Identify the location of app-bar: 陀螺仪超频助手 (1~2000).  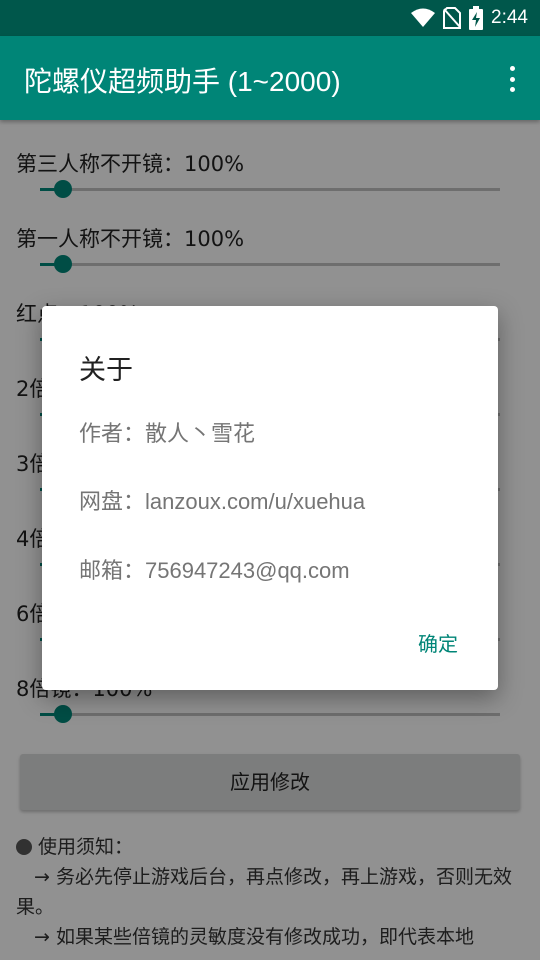
(270, 78).